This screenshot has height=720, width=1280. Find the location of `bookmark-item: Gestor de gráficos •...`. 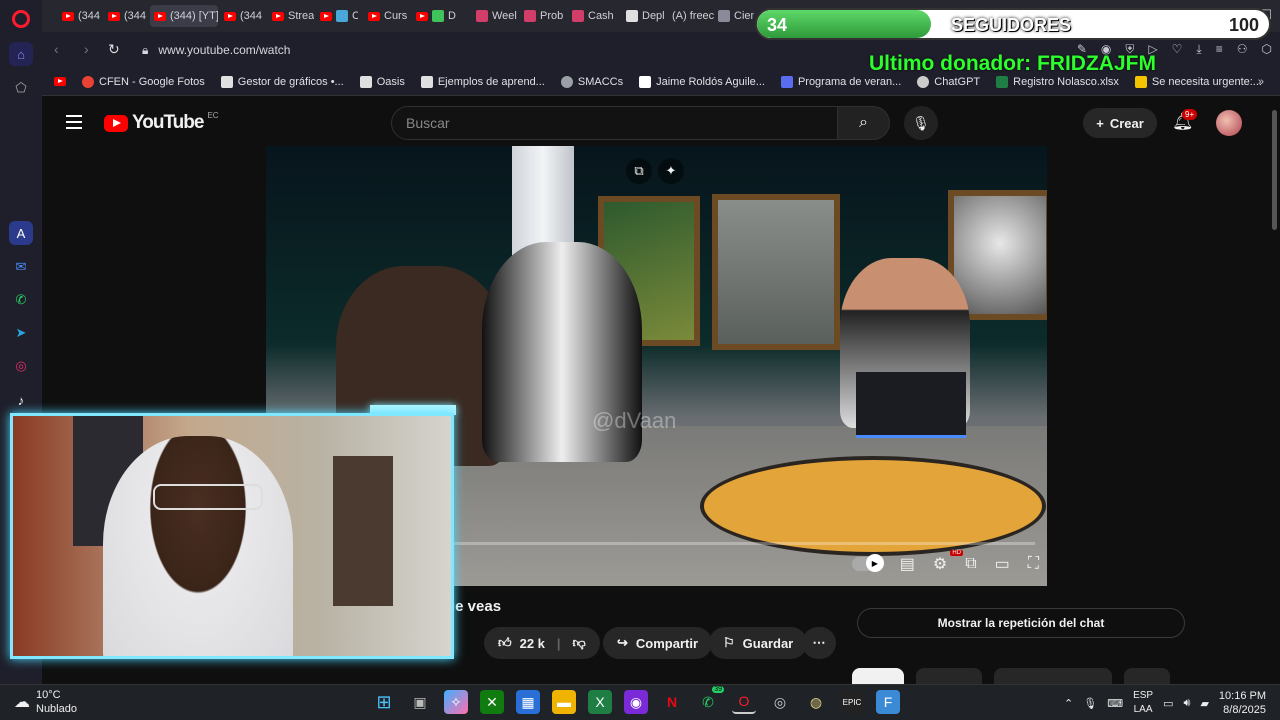

bookmark-item: Gestor de gráficos •... is located at coordinates (282, 81).